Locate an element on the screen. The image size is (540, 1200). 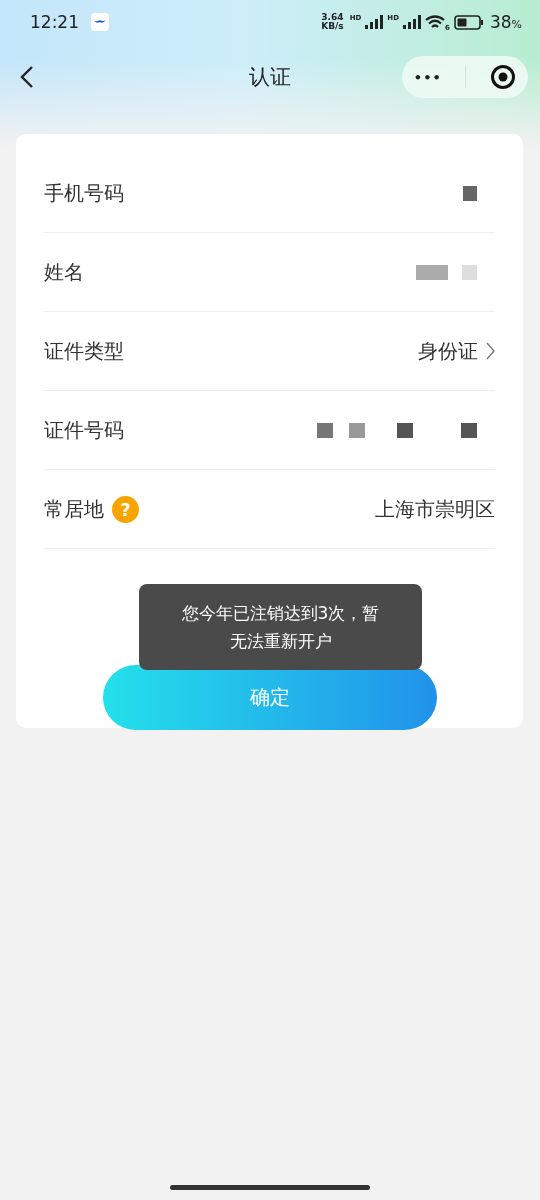
chevron-right-icon is located at coordinates (490, 351).